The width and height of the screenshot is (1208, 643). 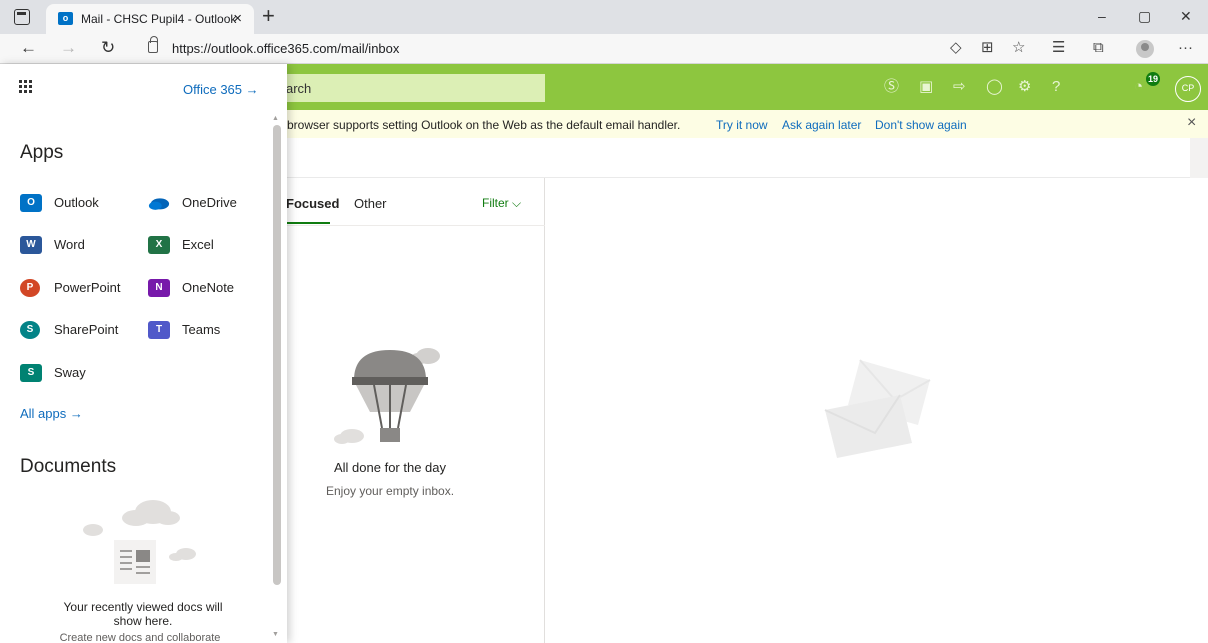 I want to click on flyout-scrollbar, so click(x=277, y=355).